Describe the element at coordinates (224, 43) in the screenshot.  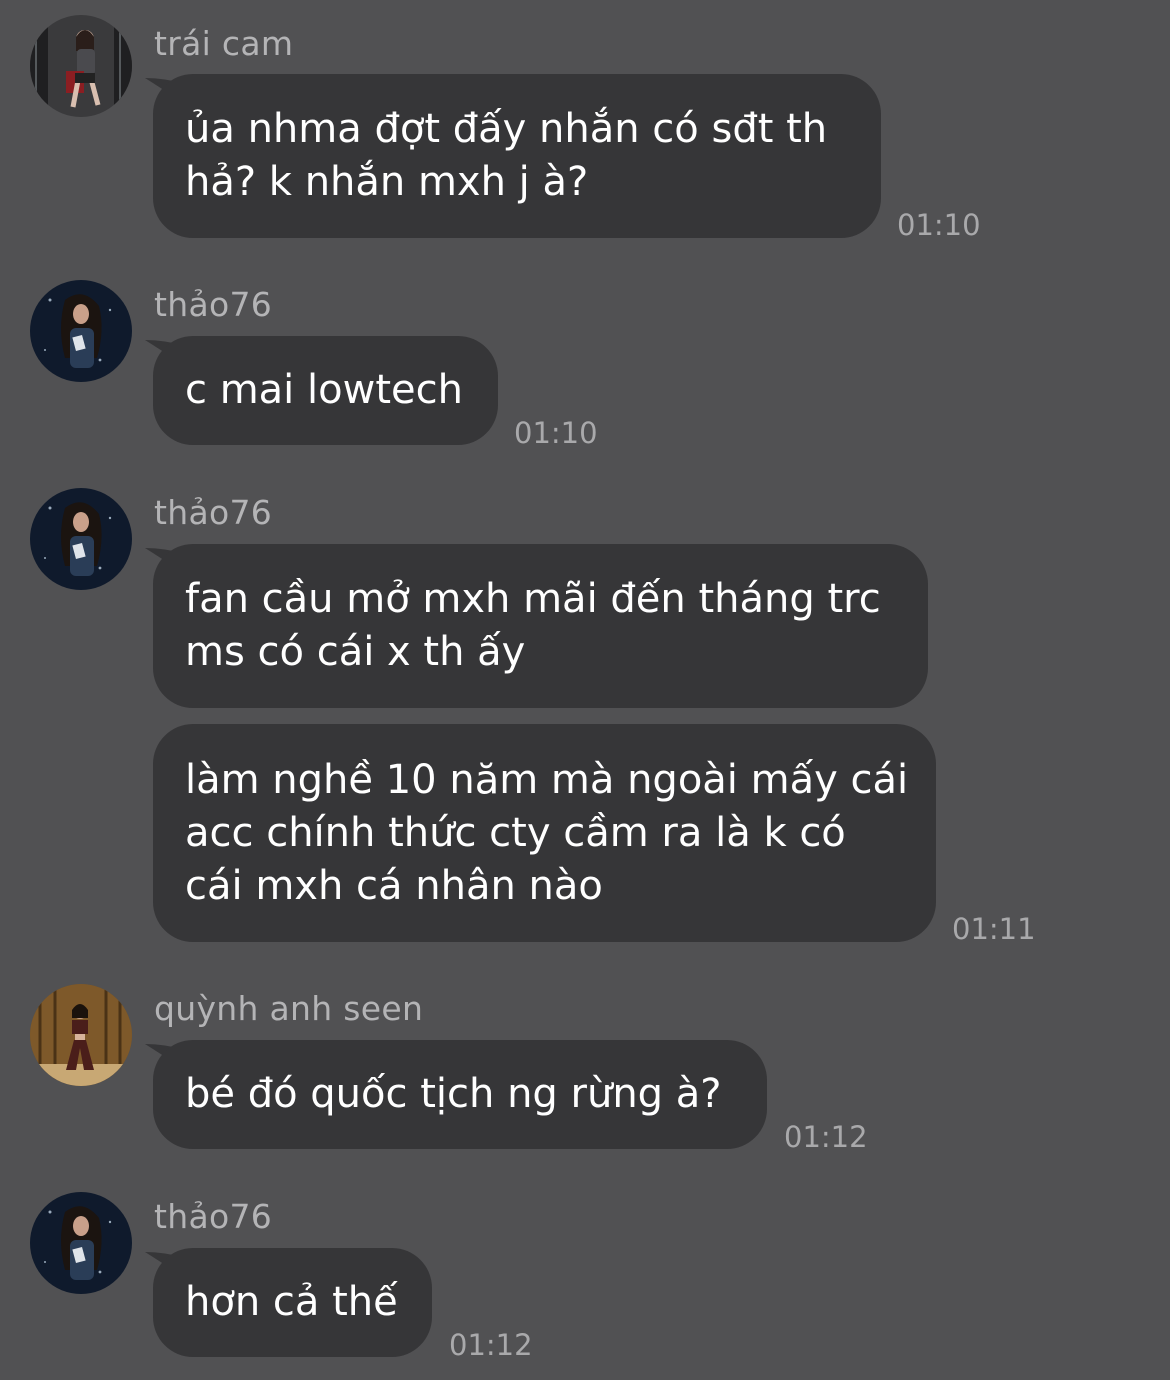
I see `sender-name: trái cam` at that location.